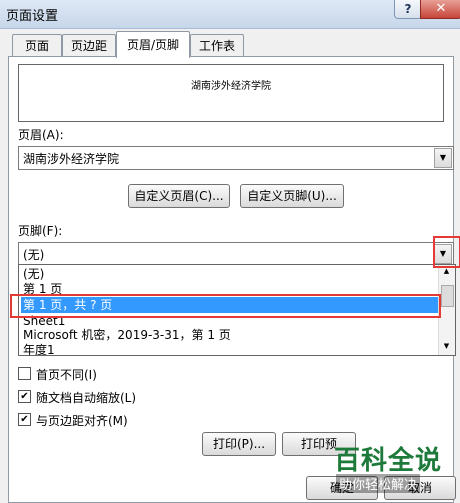  I want to click on checkbox-scale-with-document: ✔ 随文档自动缩放(L), so click(118, 397).